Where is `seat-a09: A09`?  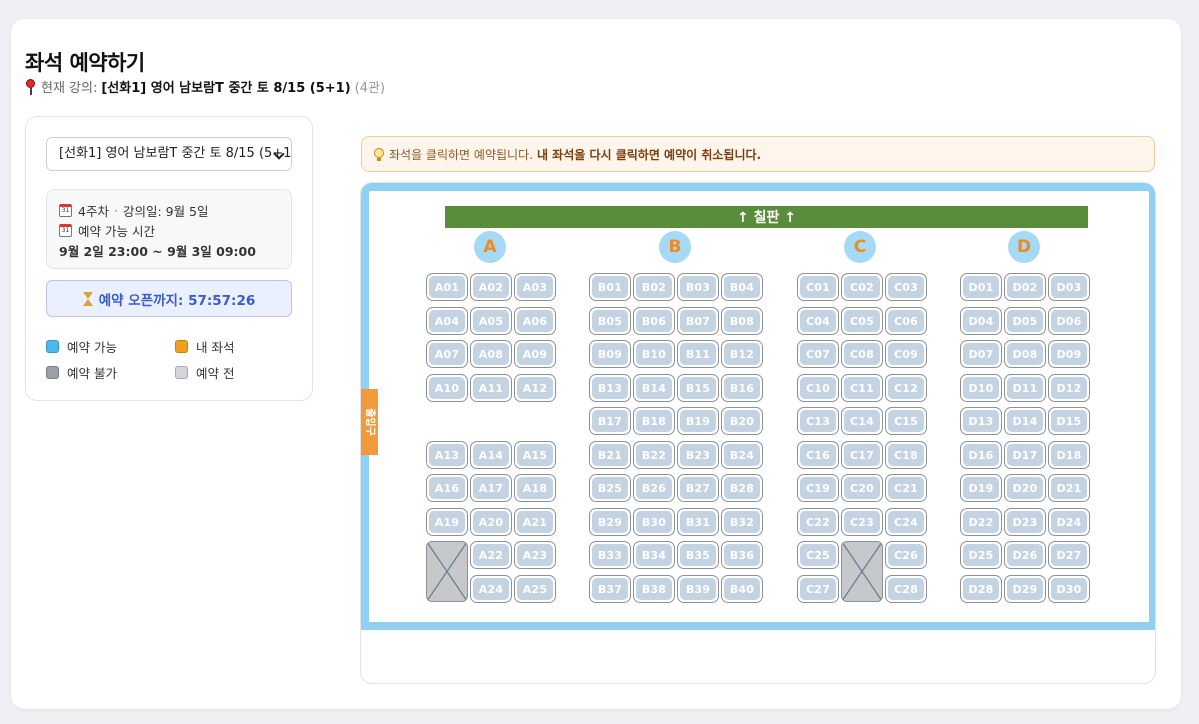 seat-a09: A09 is located at coordinates (535, 354).